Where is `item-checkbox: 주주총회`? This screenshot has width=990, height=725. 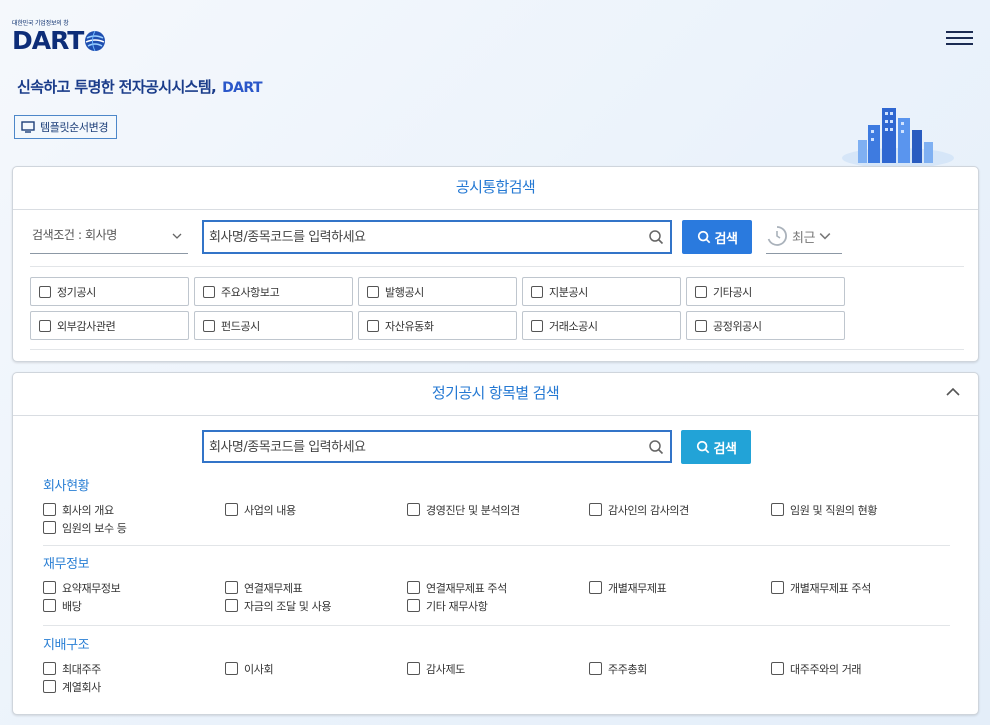
item-checkbox: 주주총회 is located at coordinates (680, 668).